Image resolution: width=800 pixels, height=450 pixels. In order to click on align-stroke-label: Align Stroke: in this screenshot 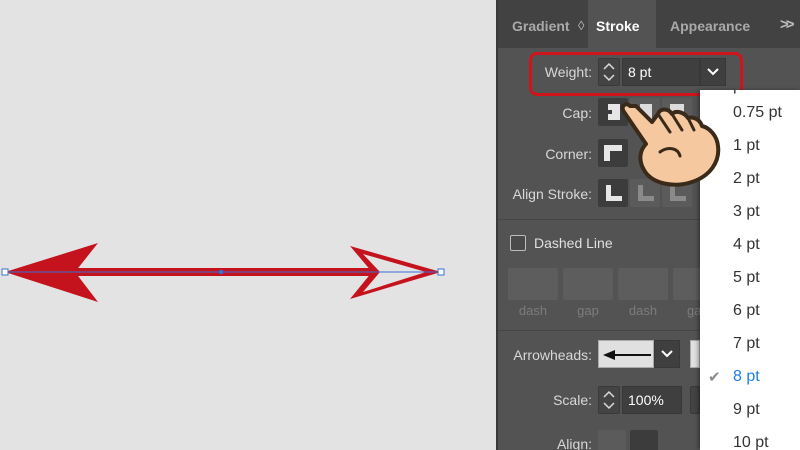, I will do `click(552, 194)`.